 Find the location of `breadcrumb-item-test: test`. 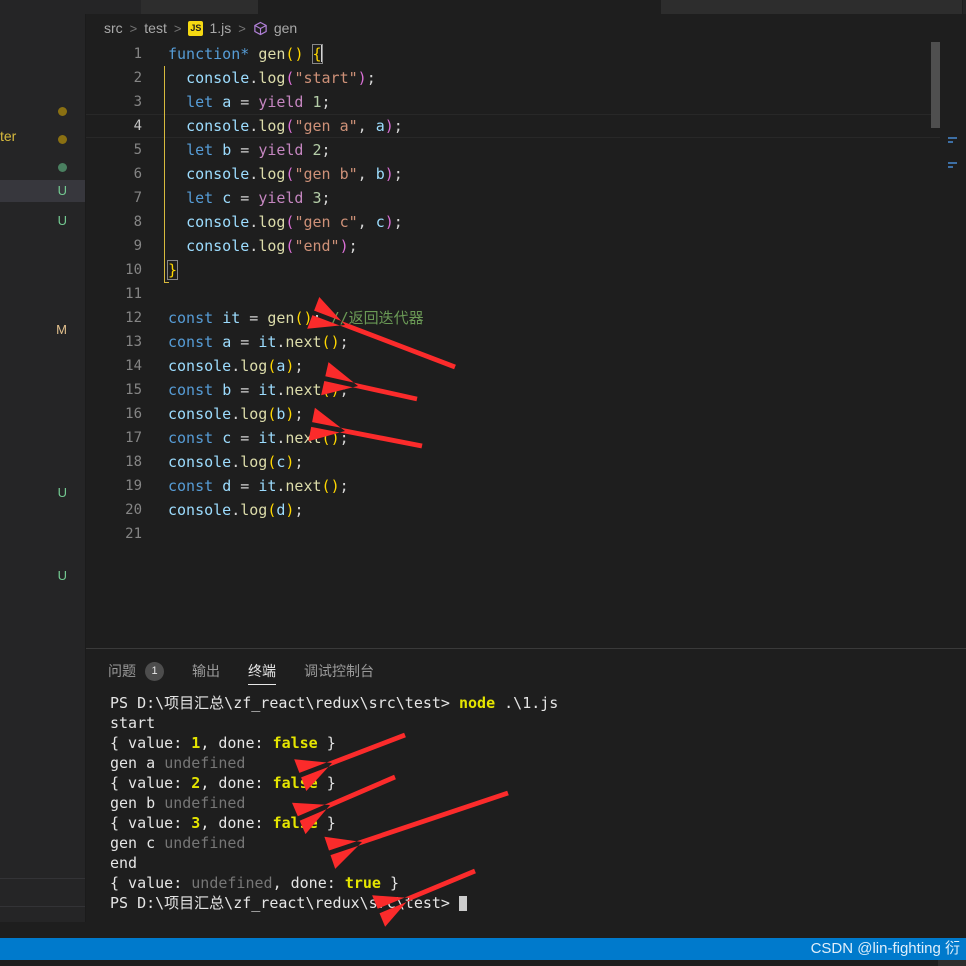

breadcrumb-item-test: test is located at coordinates (155, 28).